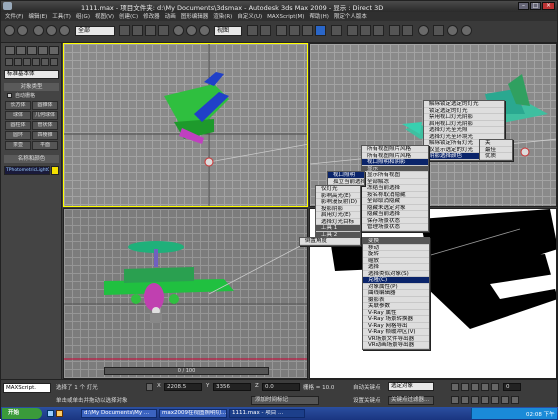  Describe the element at coordinates (150, 30) in the screenshot. I see `selection-region-icon` at that location.